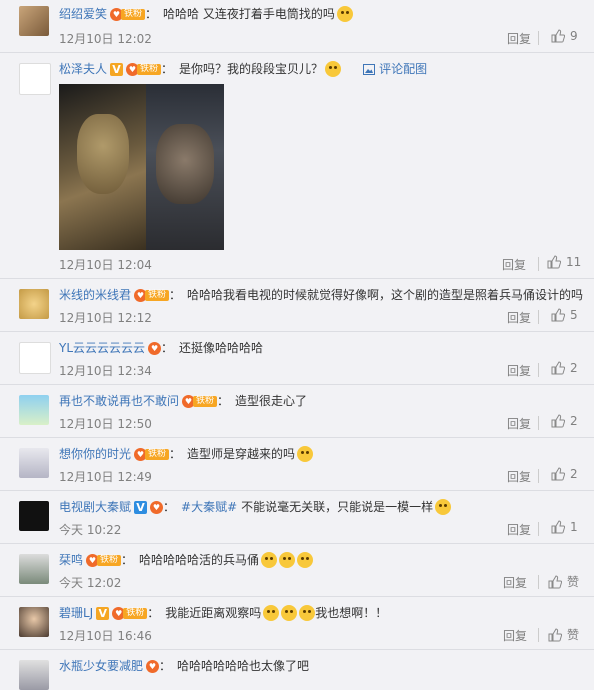 The height and width of the screenshot is (690, 594). Describe the element at coordinates (103, 613) in the screenshot. I see `verified-icon: V` at that location.